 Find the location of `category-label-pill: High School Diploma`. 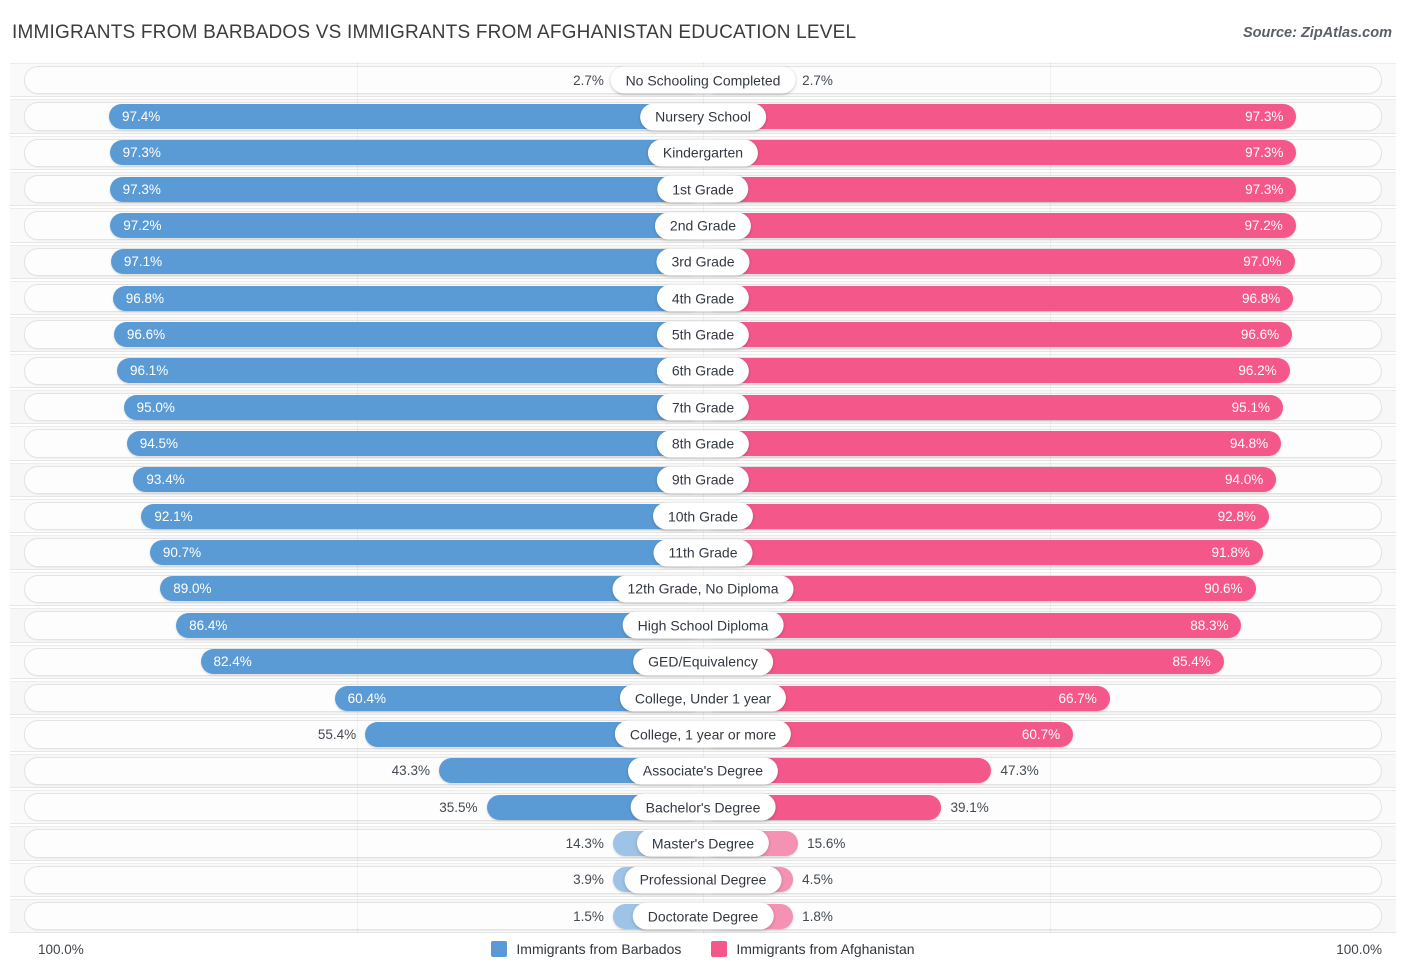

category-label-pill: High School Diploma is located at coordinates (703, 625).